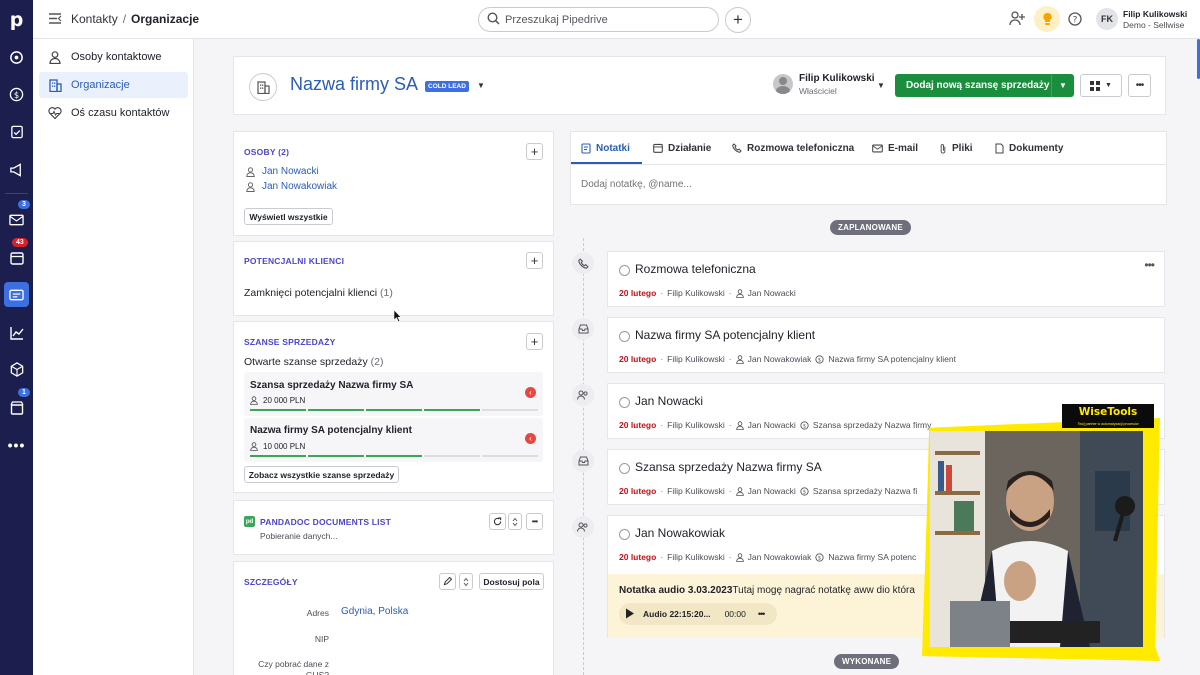  What do you see at coordinates (962, 148) in the screenshot?
I see `tab-files-label: Pliki` at bounding box center [962, 148].